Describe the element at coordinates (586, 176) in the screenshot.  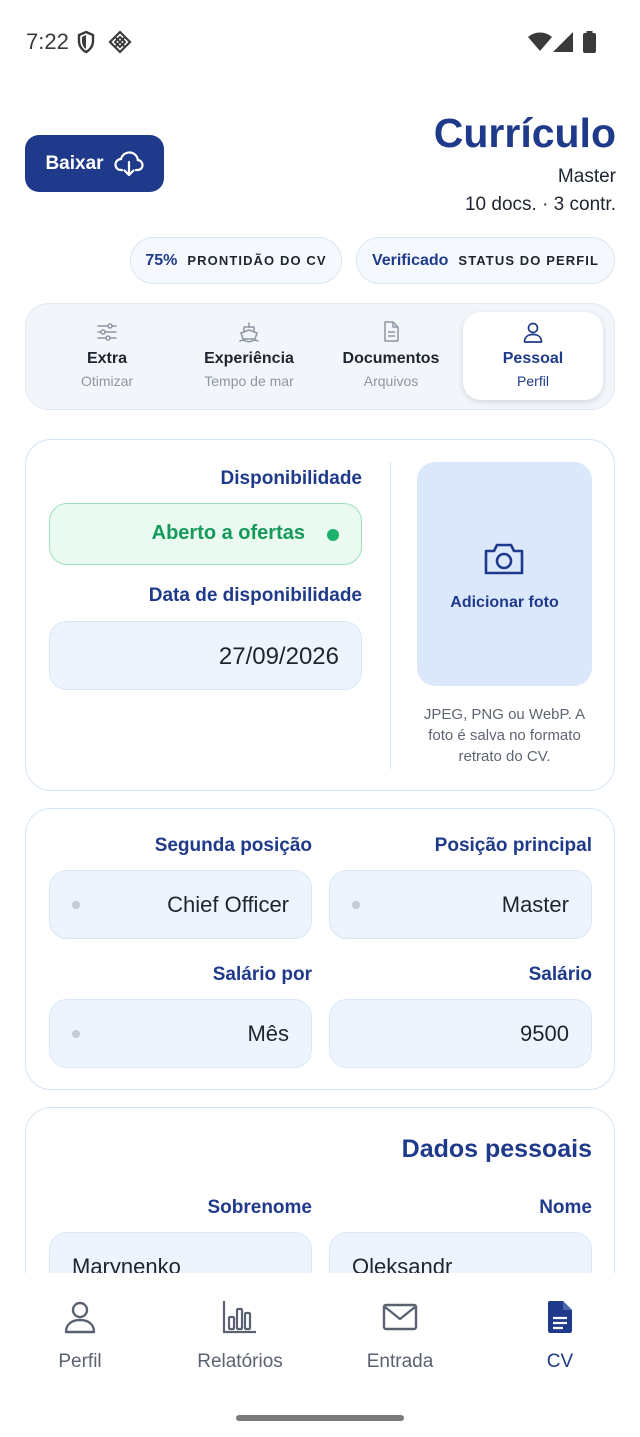
I see `header-rank: Master` at that location.